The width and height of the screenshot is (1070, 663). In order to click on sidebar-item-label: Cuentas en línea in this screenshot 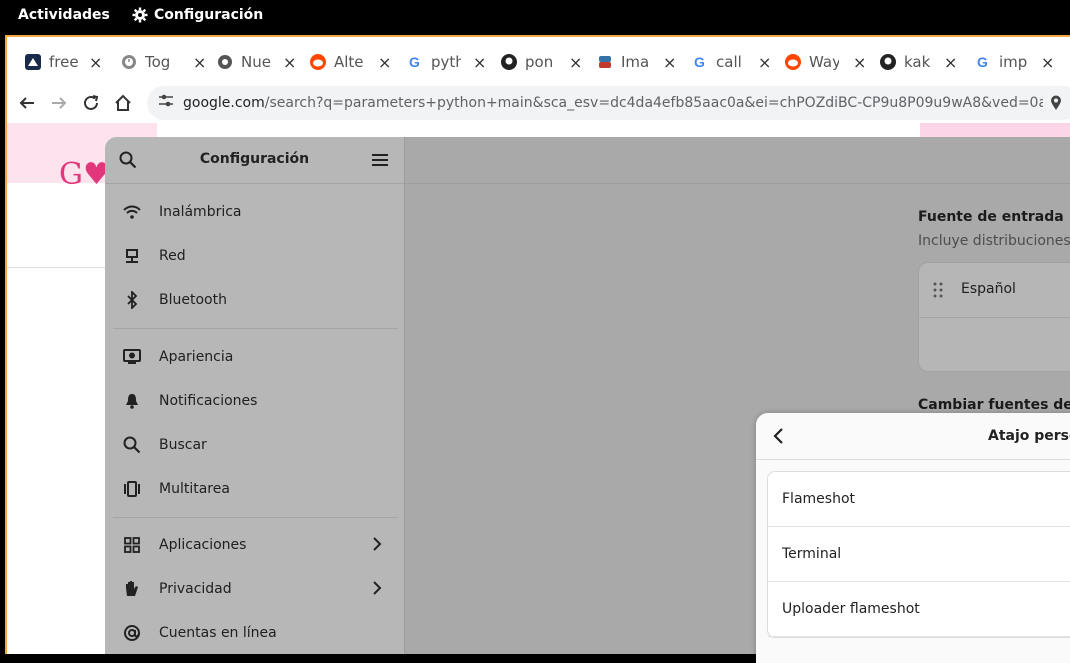, I will do `click(218, 633)`.